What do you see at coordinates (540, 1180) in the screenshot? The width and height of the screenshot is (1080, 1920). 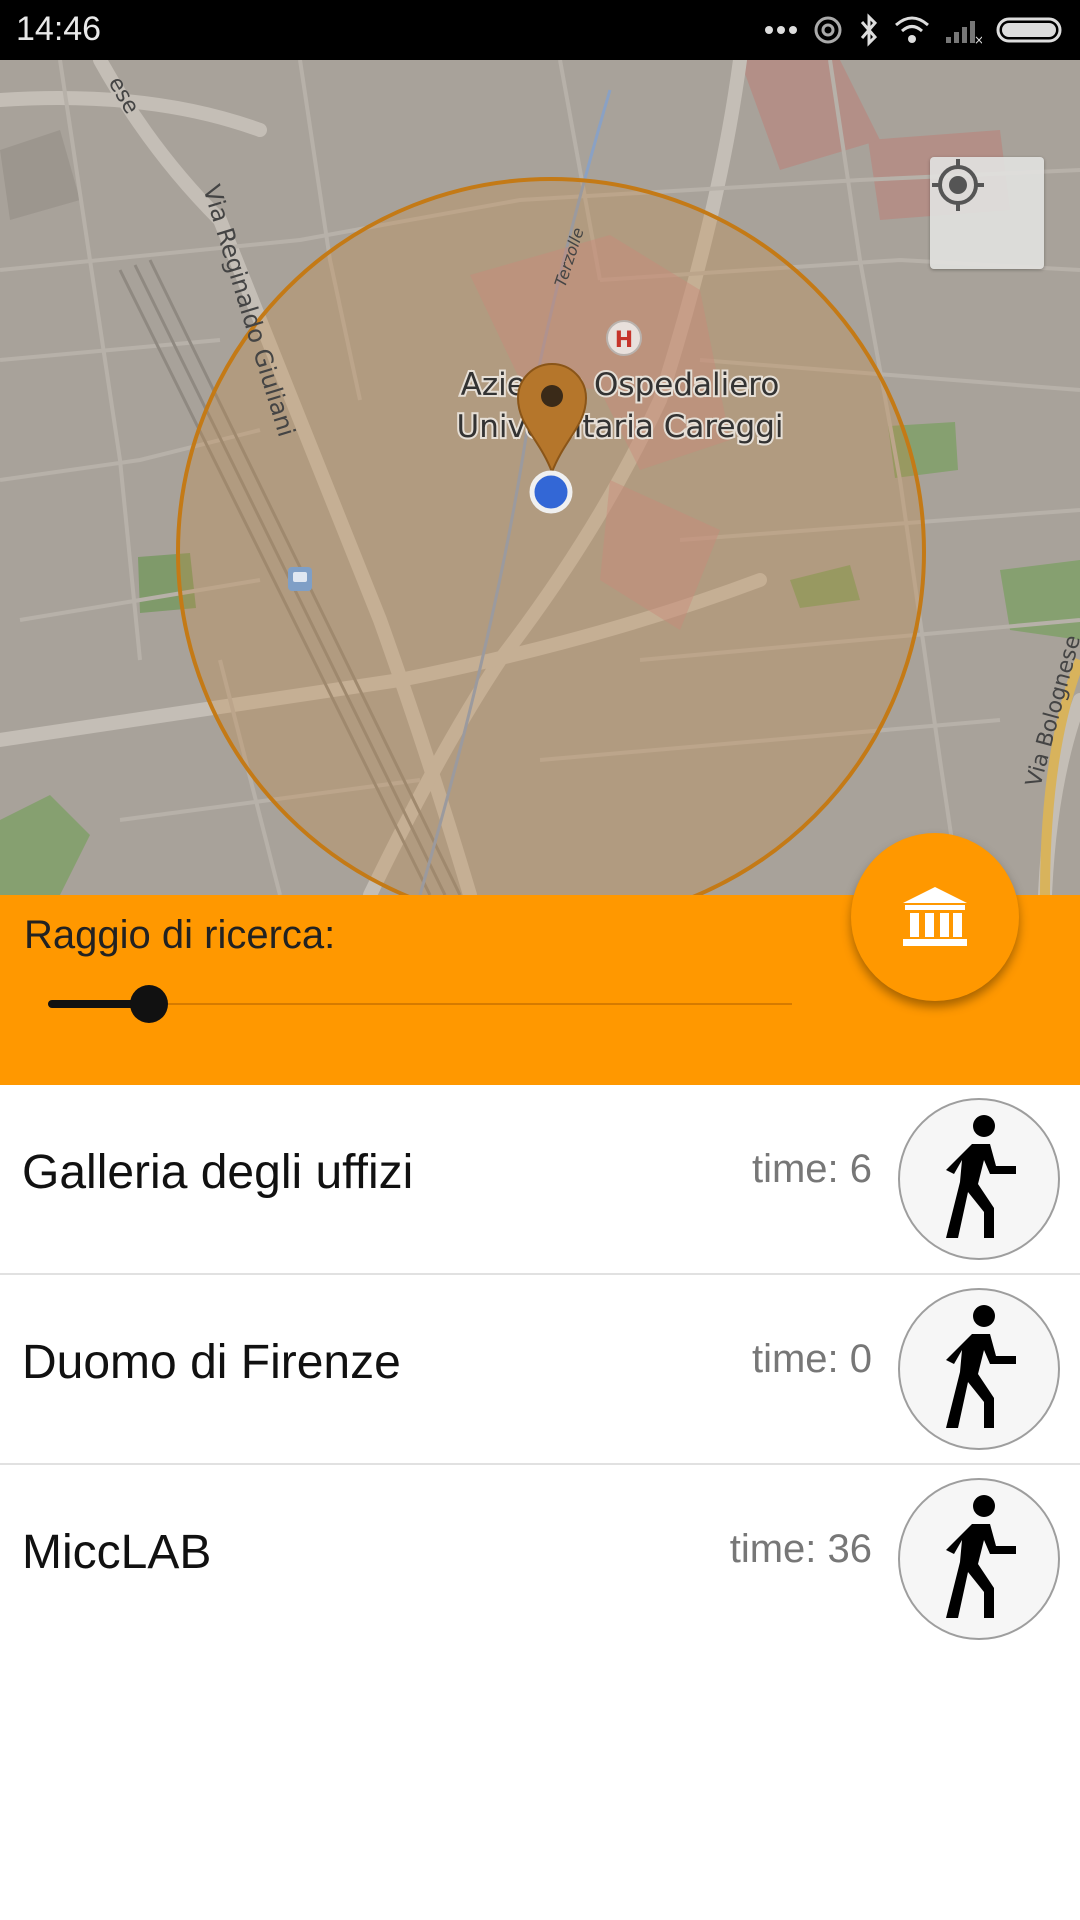 I see `place-list-item: Galleria degli uffizi time: 6` at bounding box center [540, 1180].